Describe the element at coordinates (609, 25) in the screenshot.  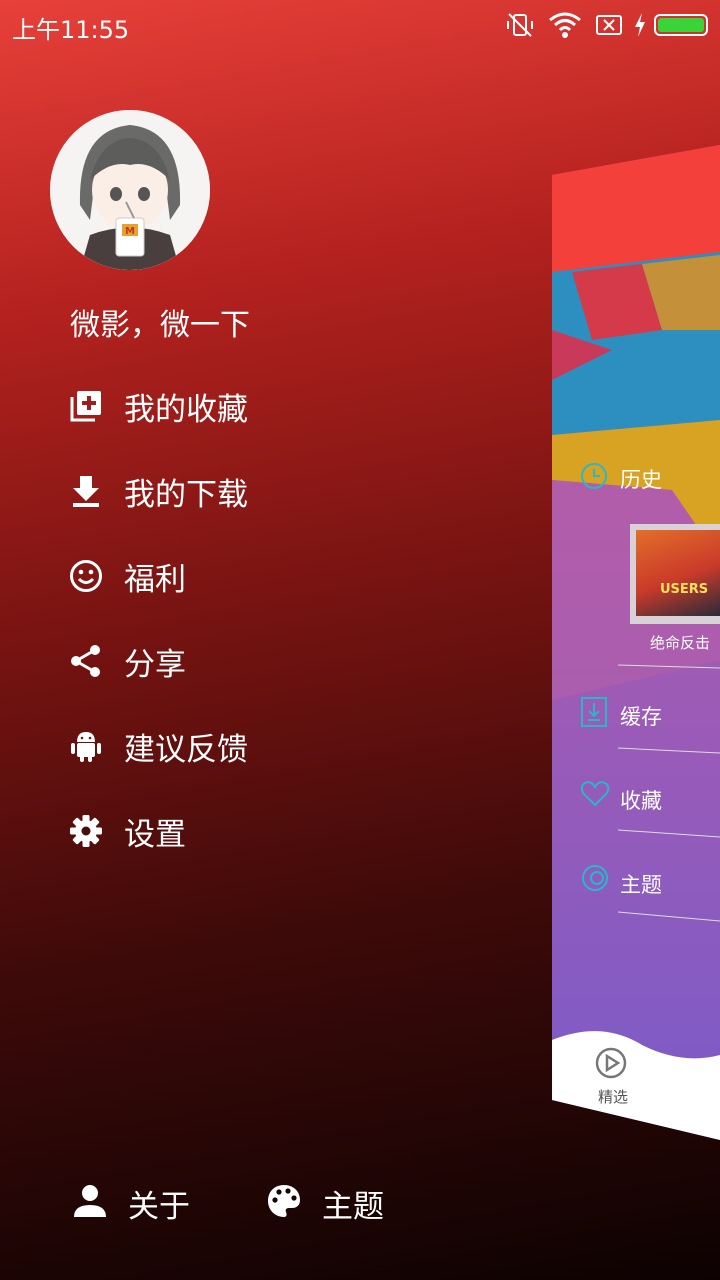
I see `no-sim-icon` at that location.